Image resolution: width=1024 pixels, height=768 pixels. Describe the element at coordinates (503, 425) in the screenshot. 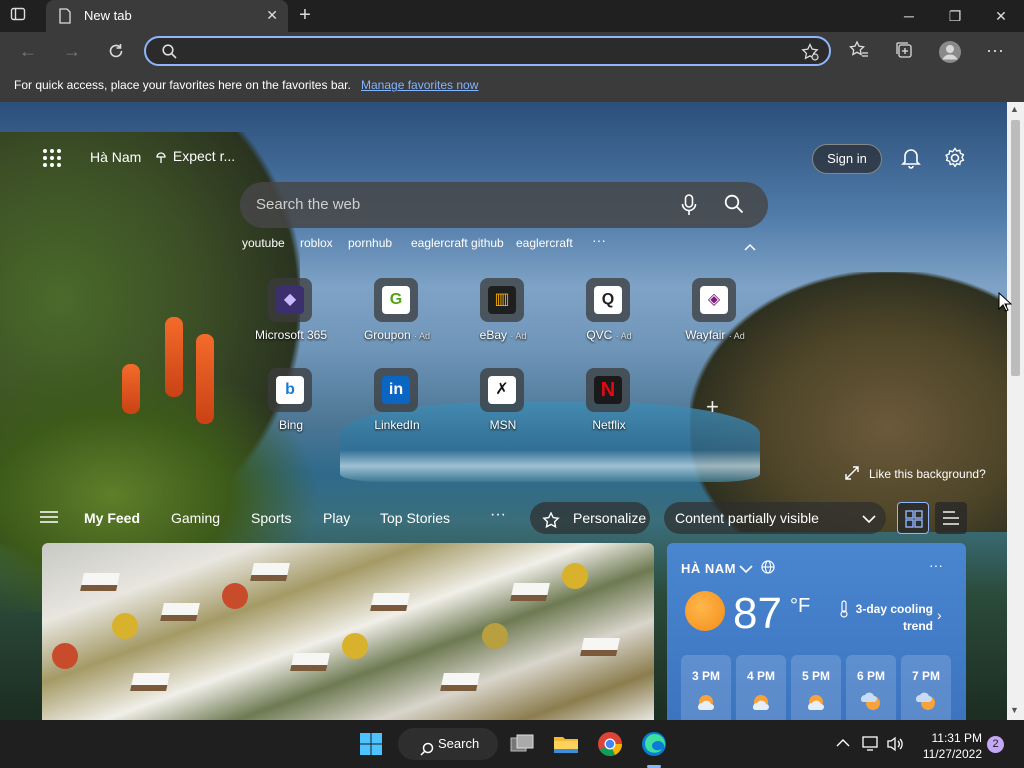

I see `tile-label: MSN` at that location.